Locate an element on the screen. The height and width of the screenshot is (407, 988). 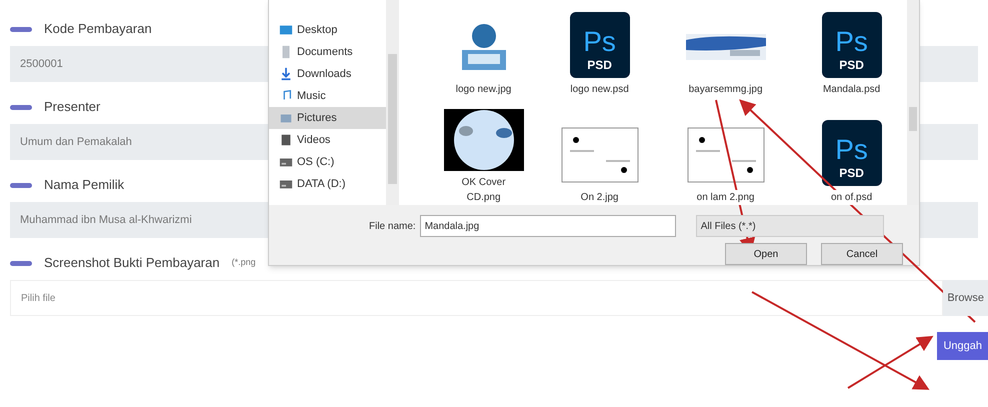
folder-nav-item: Downloads is located at coordinates (327, 74).